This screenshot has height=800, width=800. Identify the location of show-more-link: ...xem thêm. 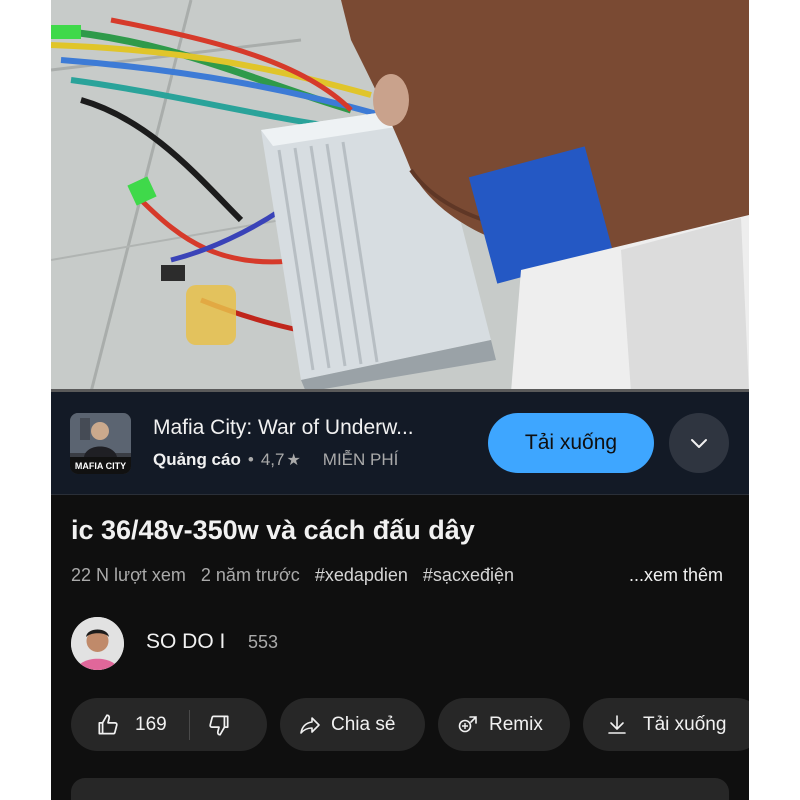
(664, 575).